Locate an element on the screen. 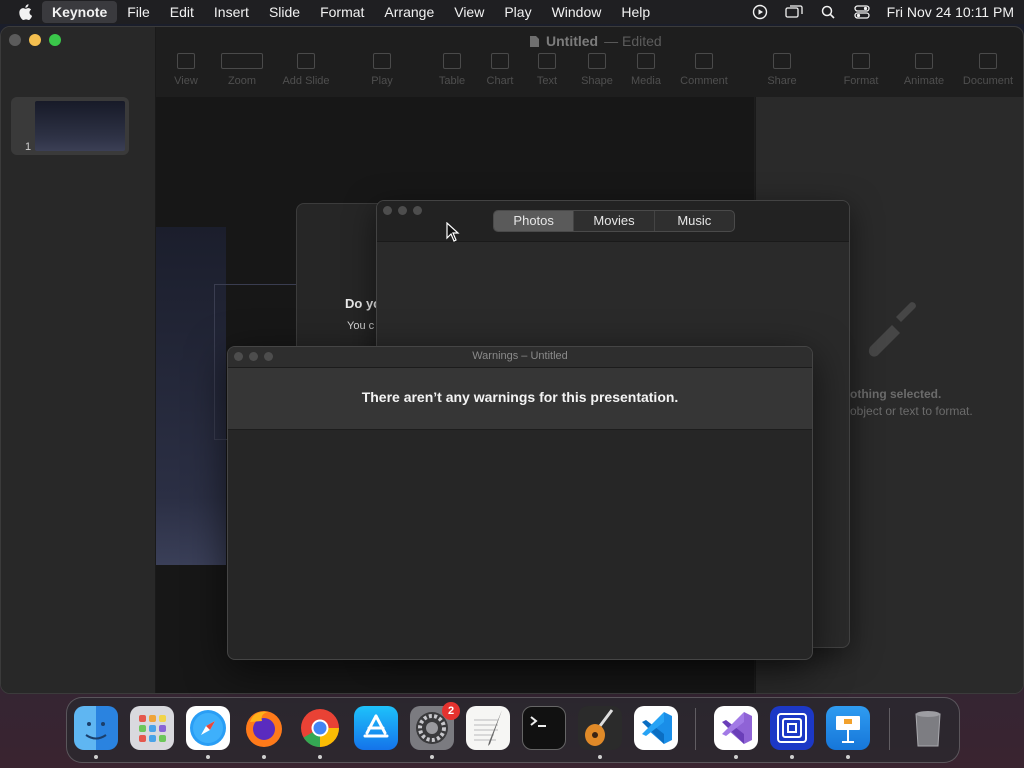 Image resolution: width=1024 pixels, height=768 pixels. slide-thumbnail-1: 1 is located at coordinates (70, 126).